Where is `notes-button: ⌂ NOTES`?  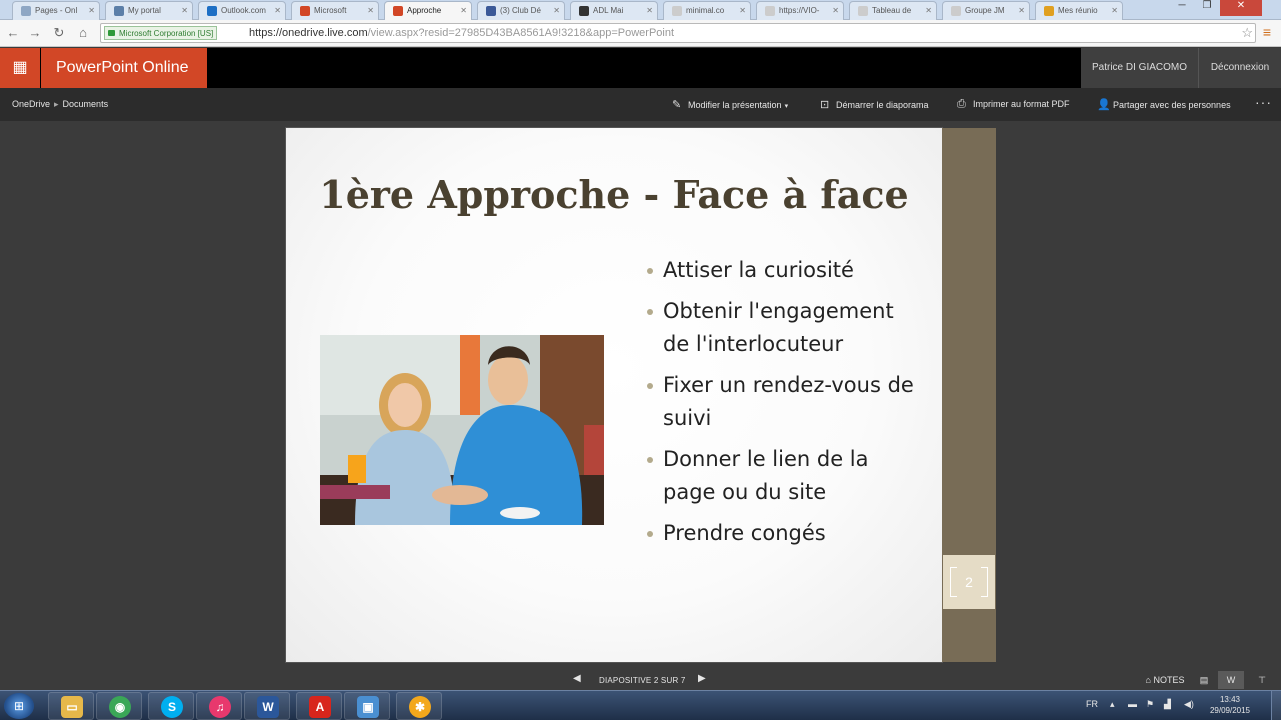
notes-button: ⌂ NOTES is located at coordinates (1165, 680).